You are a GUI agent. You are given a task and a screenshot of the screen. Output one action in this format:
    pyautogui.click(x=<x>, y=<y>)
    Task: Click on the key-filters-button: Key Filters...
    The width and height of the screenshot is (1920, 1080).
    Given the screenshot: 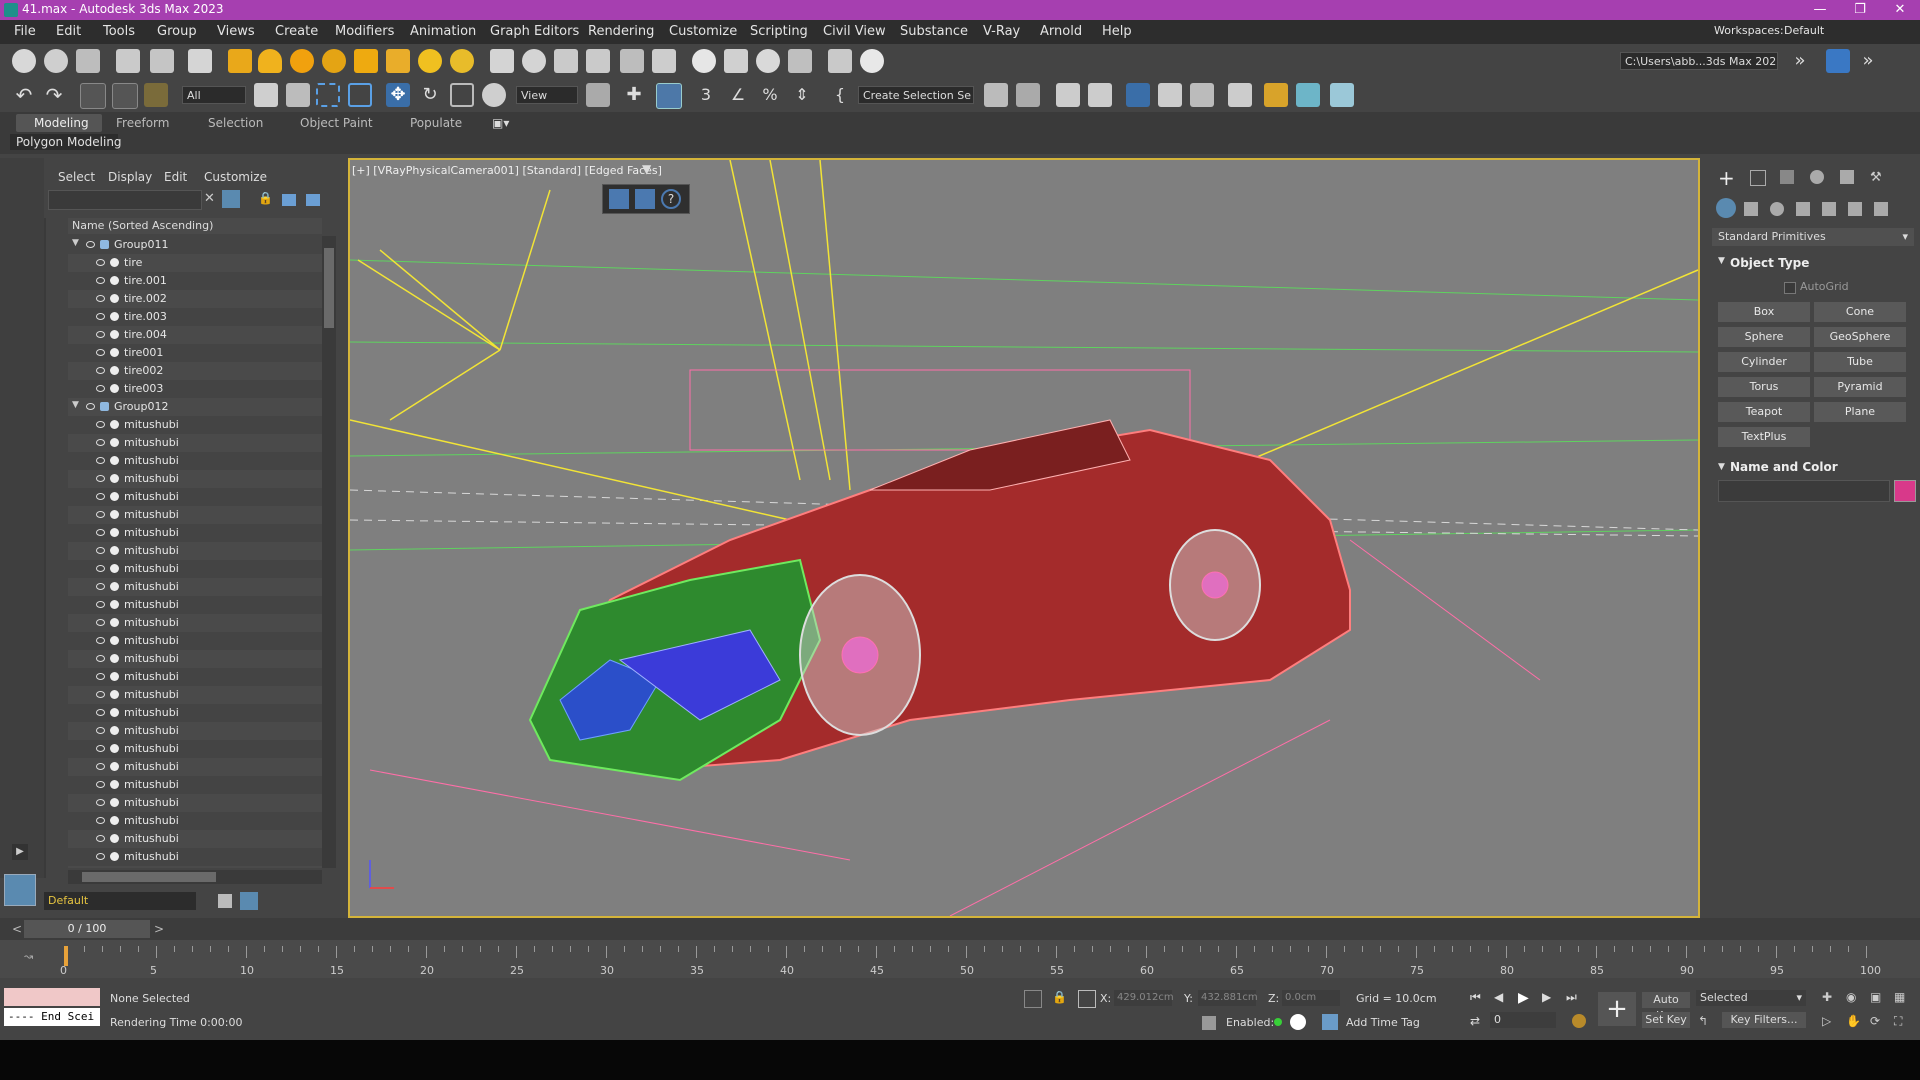 What is the action you would take?
    pyautogui.click(x=1764, y=1020)
    